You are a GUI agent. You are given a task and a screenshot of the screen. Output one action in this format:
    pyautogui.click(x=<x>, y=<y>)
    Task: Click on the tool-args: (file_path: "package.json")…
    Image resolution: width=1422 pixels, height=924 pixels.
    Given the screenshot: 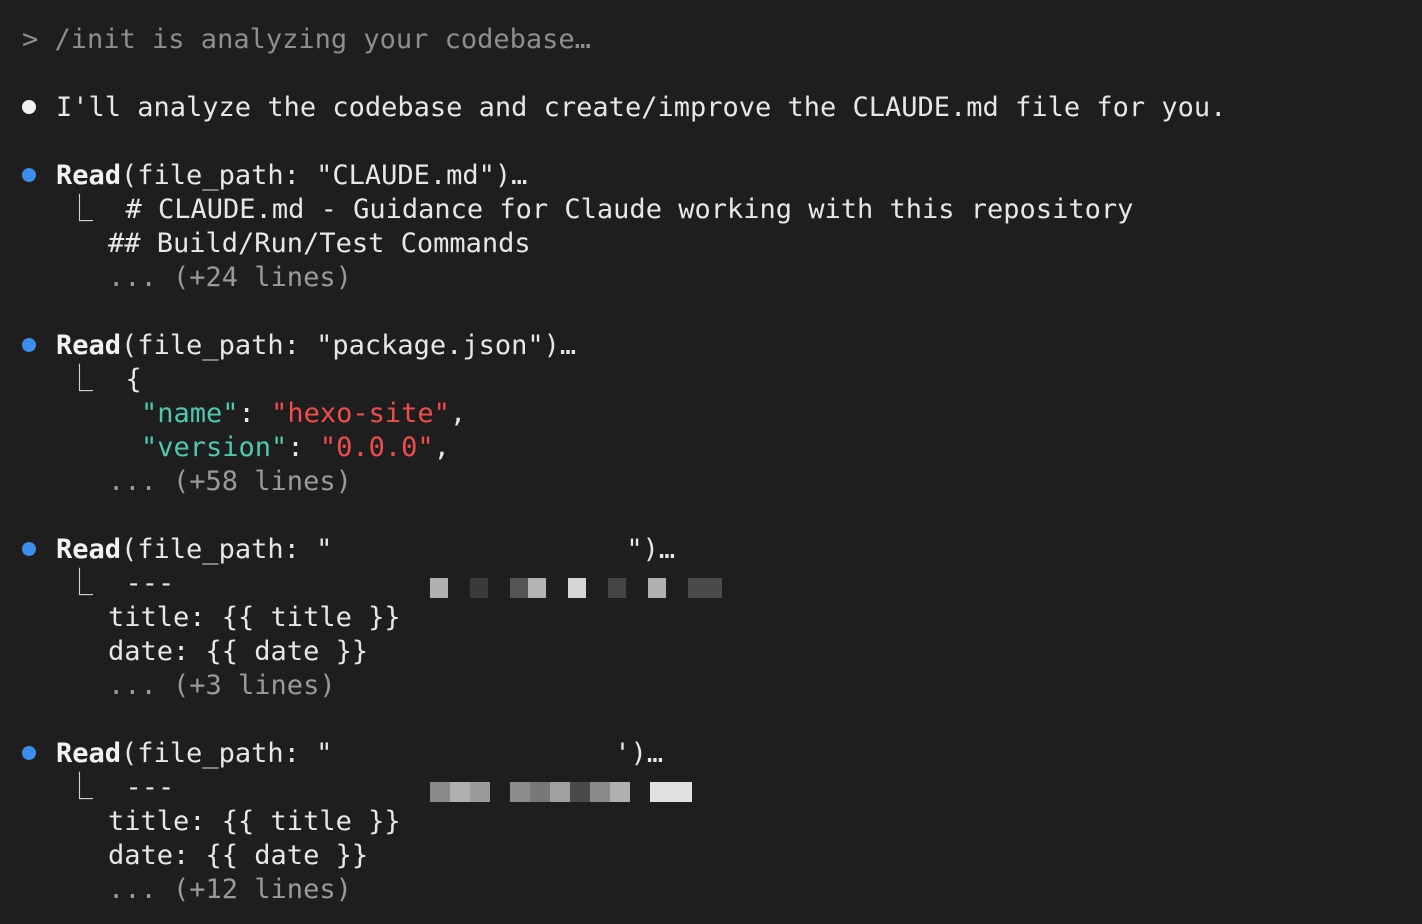 What is the action you would take?
    pyautogui.click(x=349, y=345)
    